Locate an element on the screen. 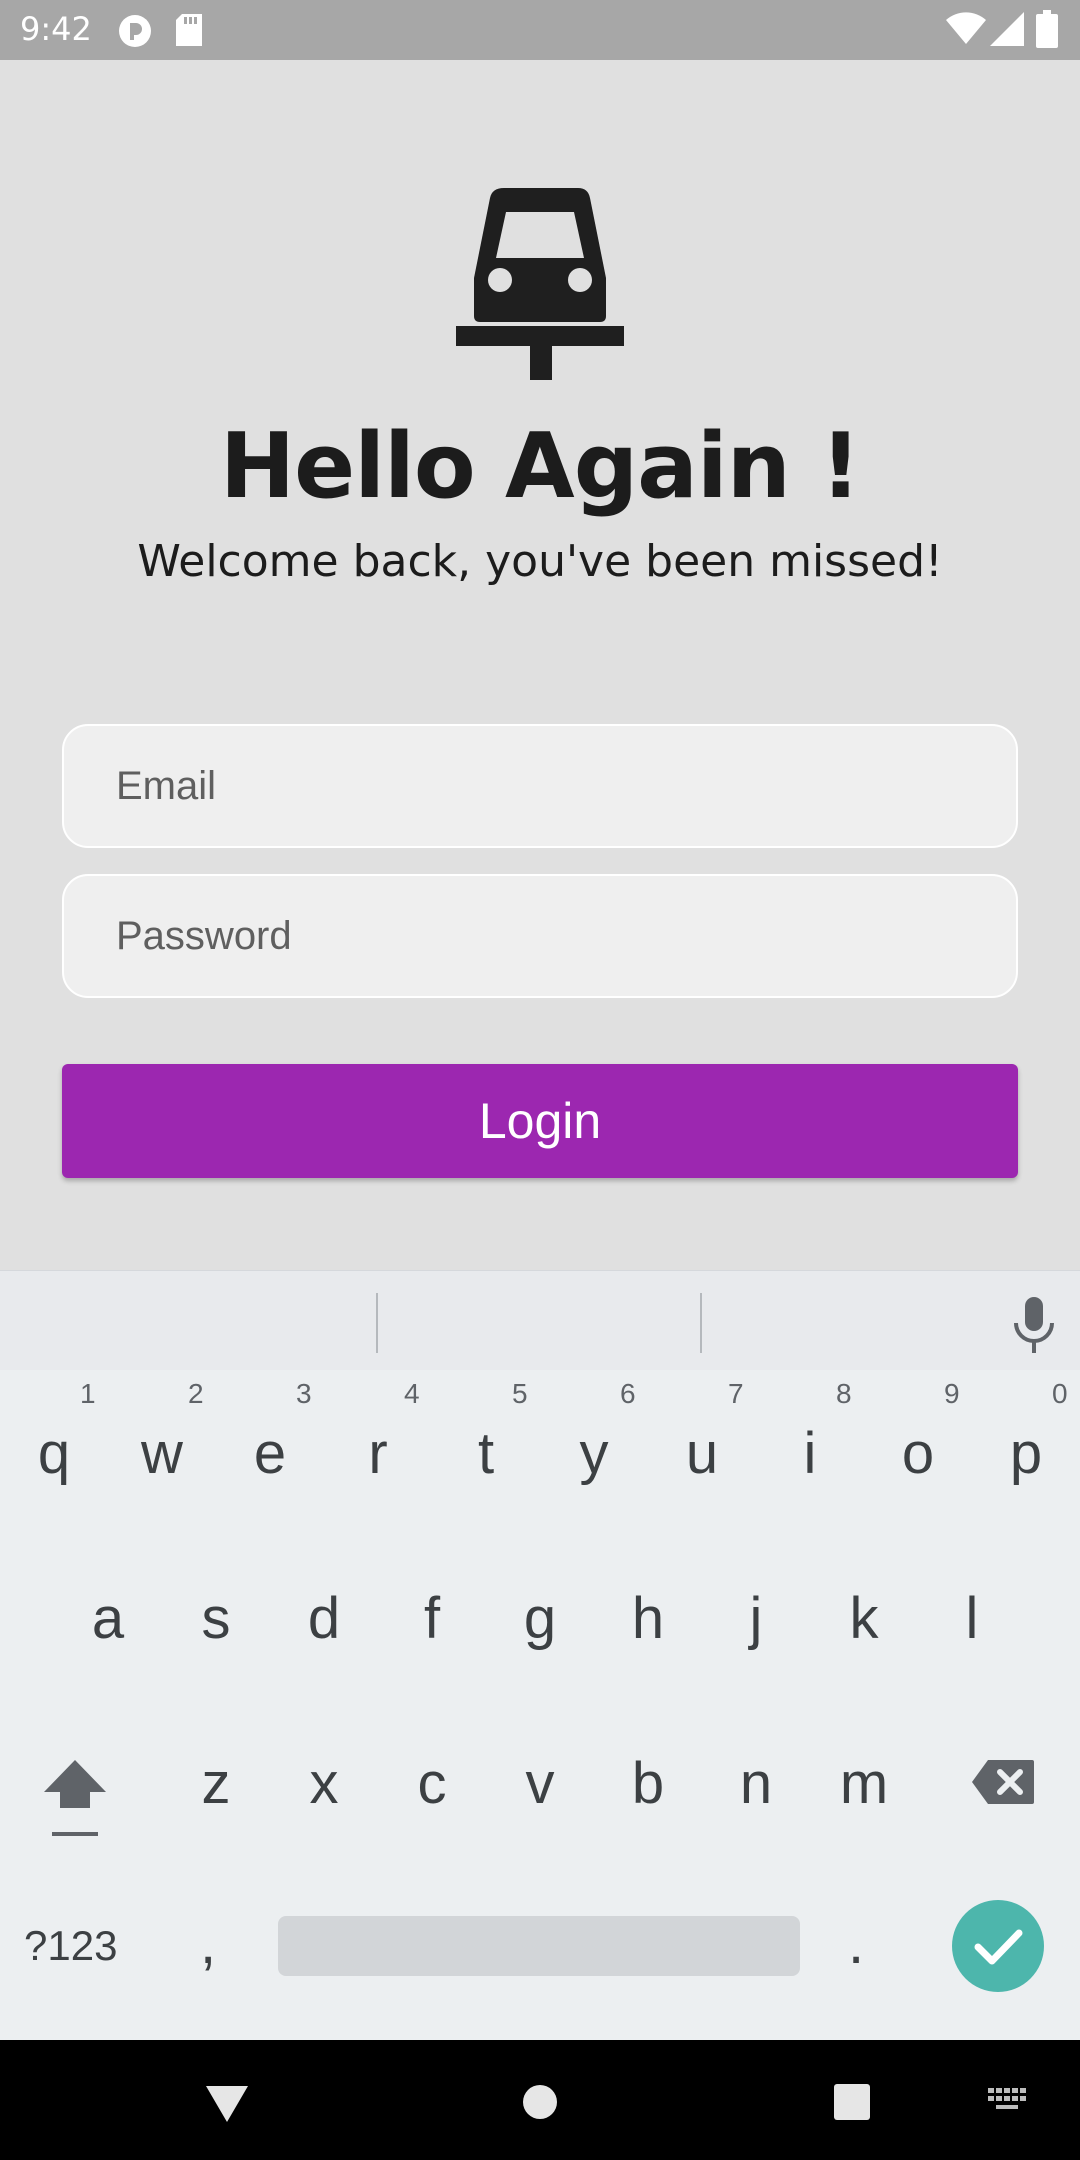  enter-key is located at coordinates (998, 1946).